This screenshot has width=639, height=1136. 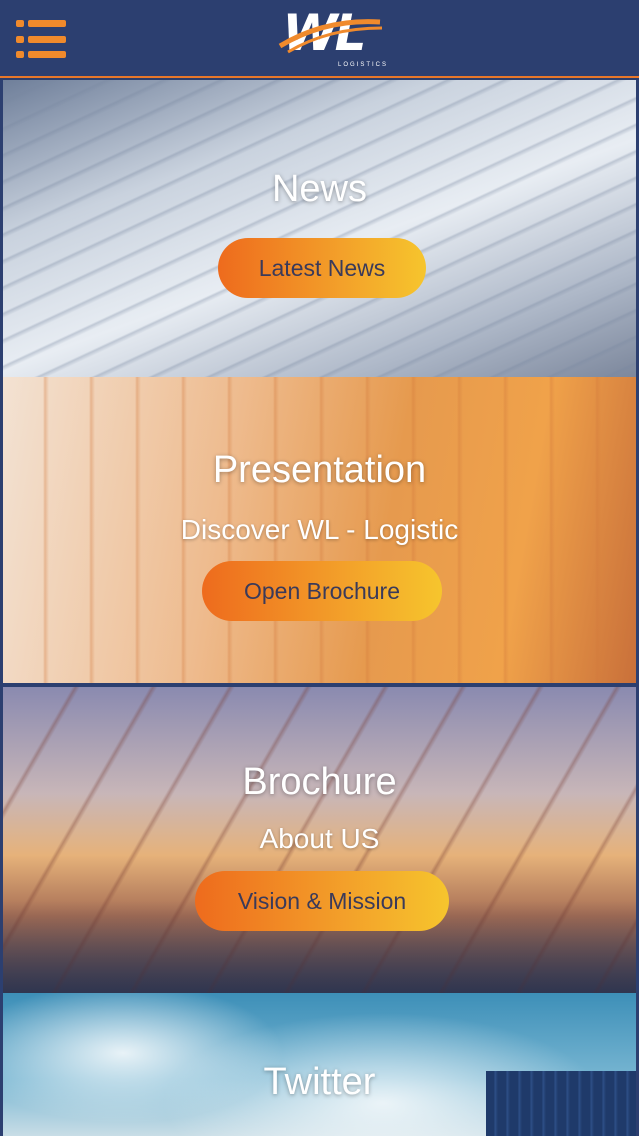 I want to click on twitter-title: Twitter, so click(x=319, y=1082).